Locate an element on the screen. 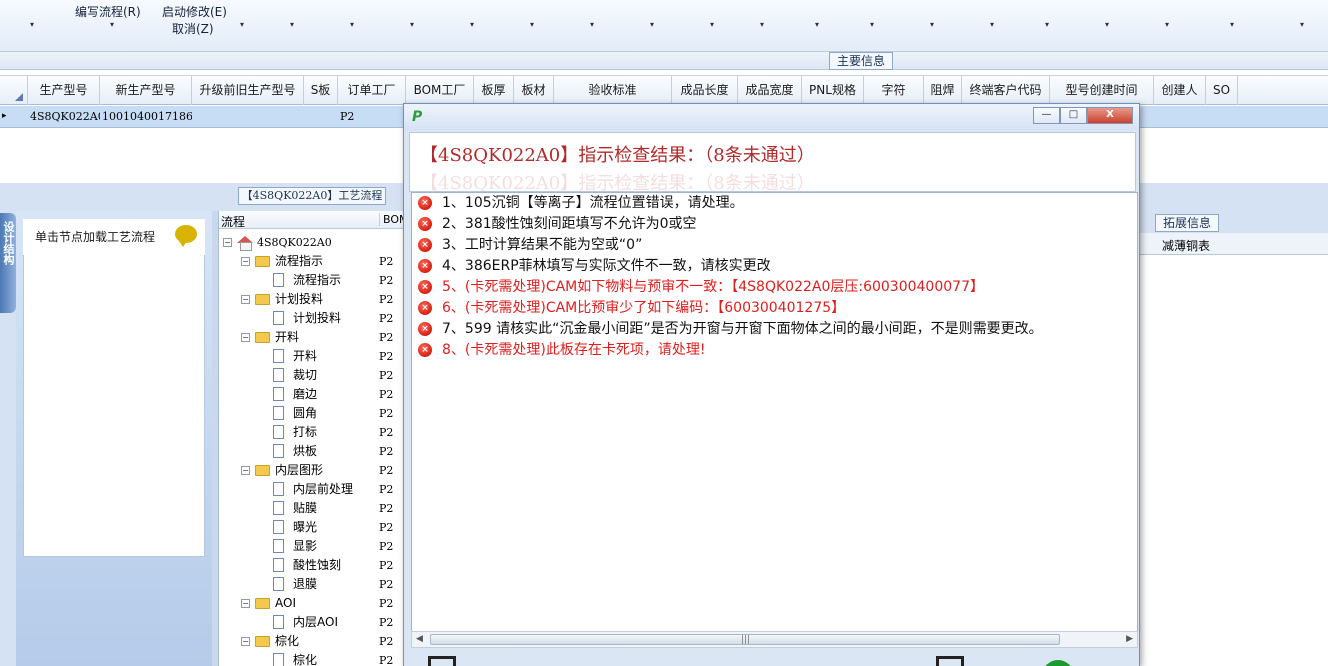 The width and height of the screenshot is (1328, 666). dialog-titlebar: P — □ X is located at coordinates (771, 117).